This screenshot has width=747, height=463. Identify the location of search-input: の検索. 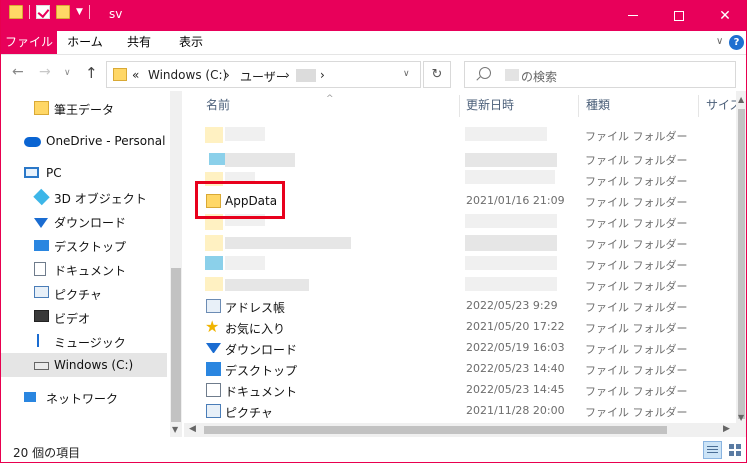
(600, 74).